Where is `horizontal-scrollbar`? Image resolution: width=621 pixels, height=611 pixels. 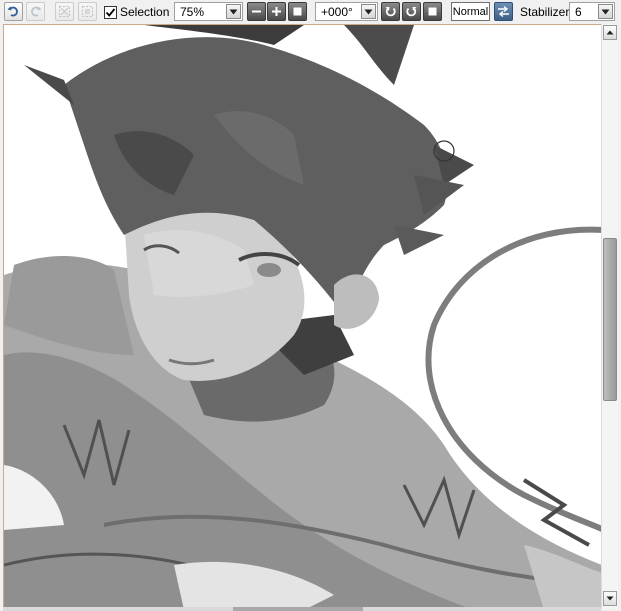
horizontal-scrollbar is located at coordinates (302, 609).